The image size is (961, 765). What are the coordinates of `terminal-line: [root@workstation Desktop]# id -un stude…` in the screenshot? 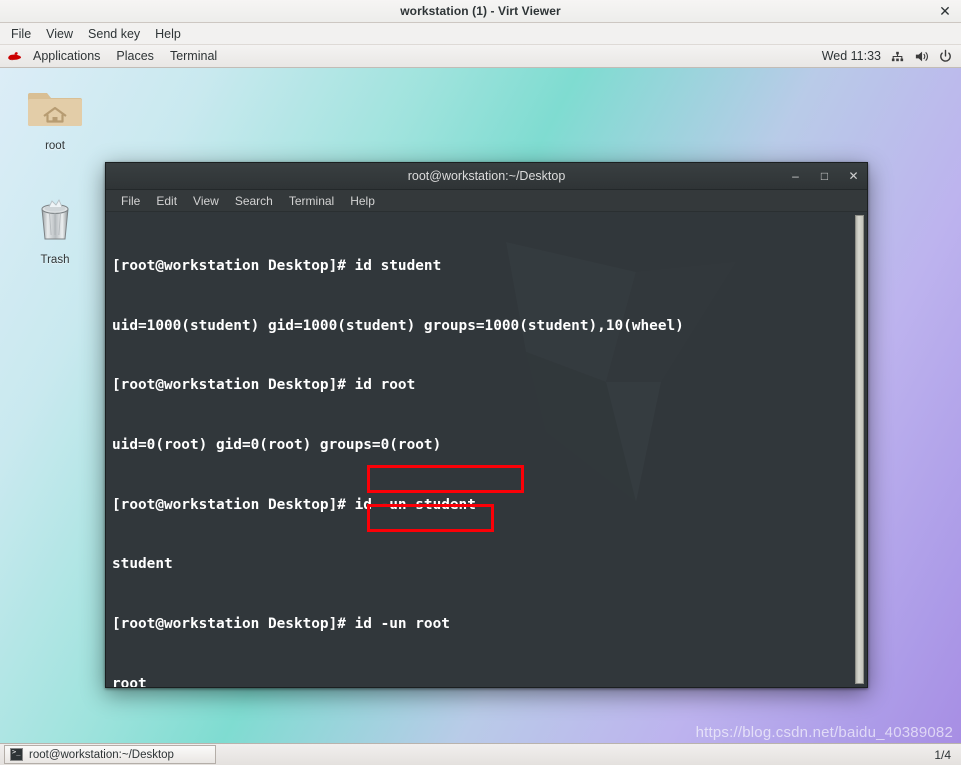 It's located at (294, 504).